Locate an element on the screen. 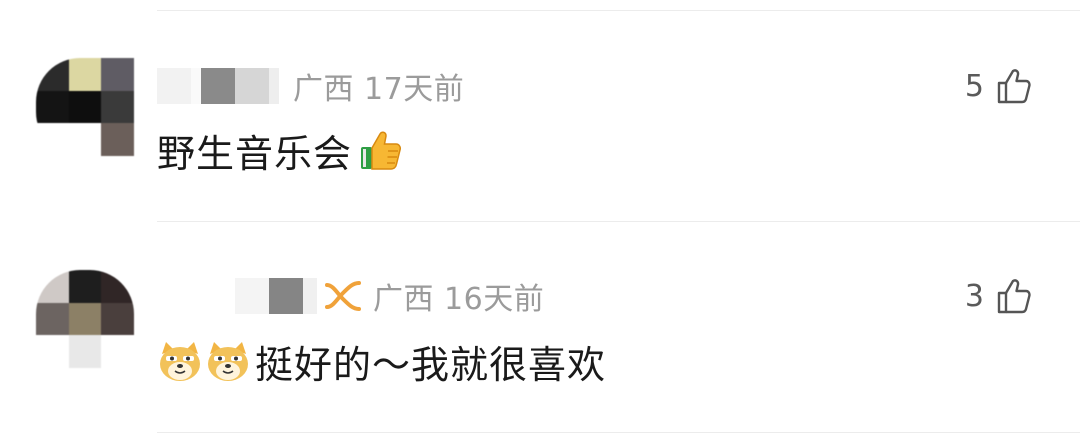  location-time: 广西 17天前 is located at coordinates (378, 86).